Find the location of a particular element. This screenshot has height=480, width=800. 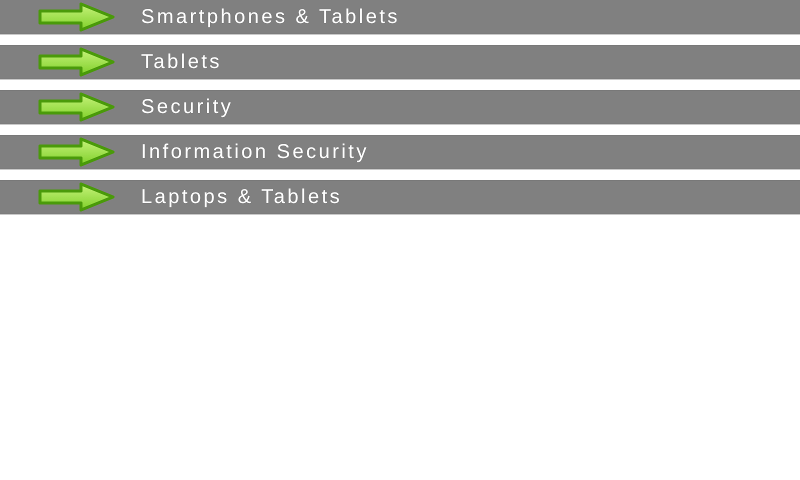

category-item: Security is located at coordinates (400, 107).